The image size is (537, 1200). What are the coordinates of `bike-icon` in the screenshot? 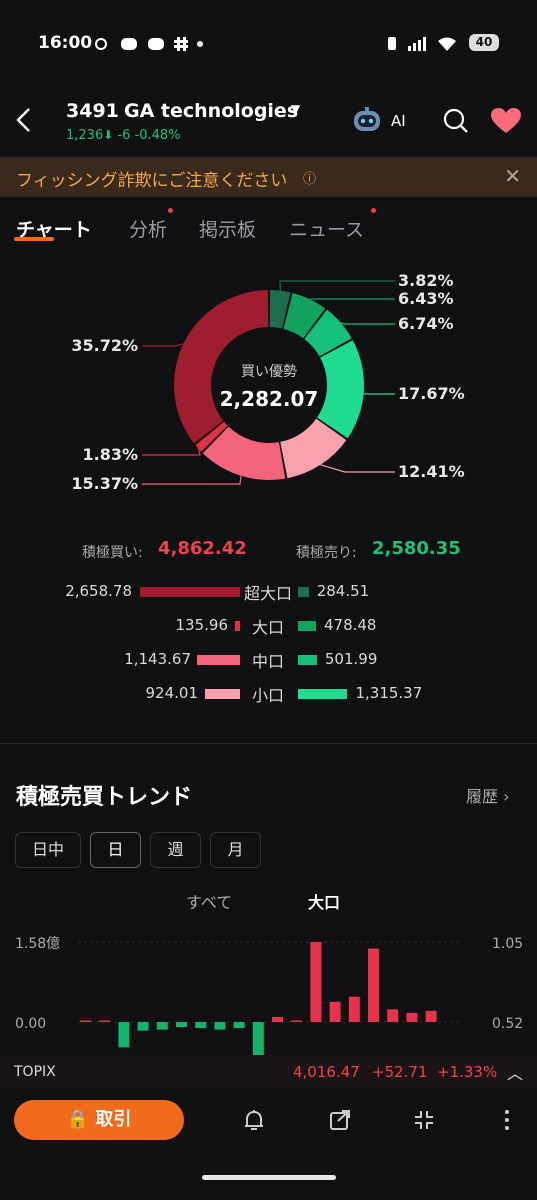 It's located at (101, 44).